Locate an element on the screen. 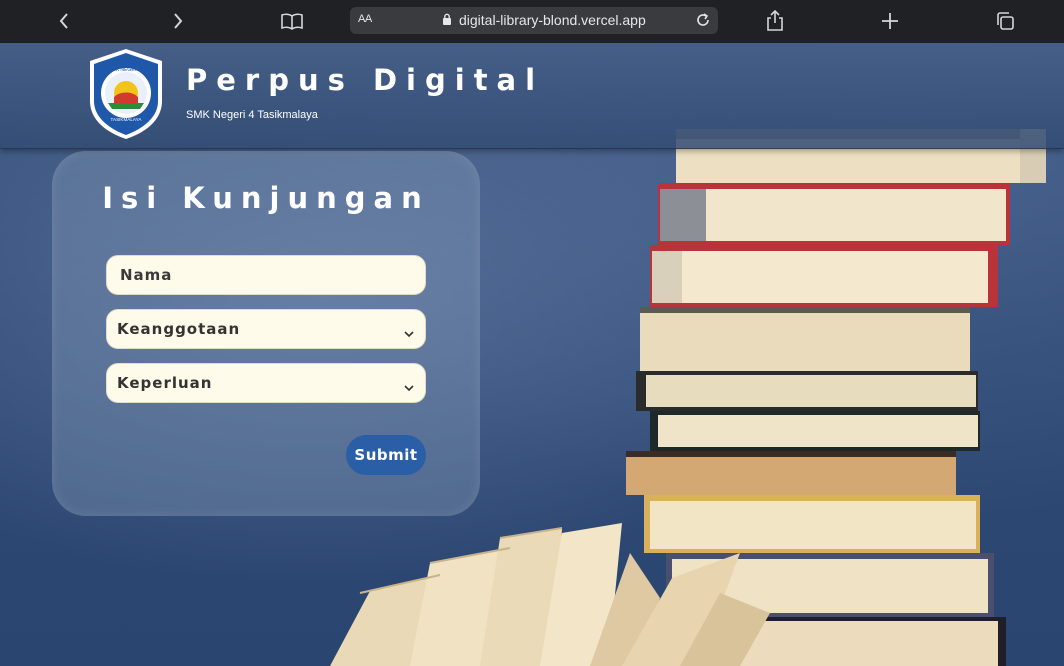 This screenshot has height=666, width=1064. purpose-select: Keperluan is located at coordinates (266, 383).